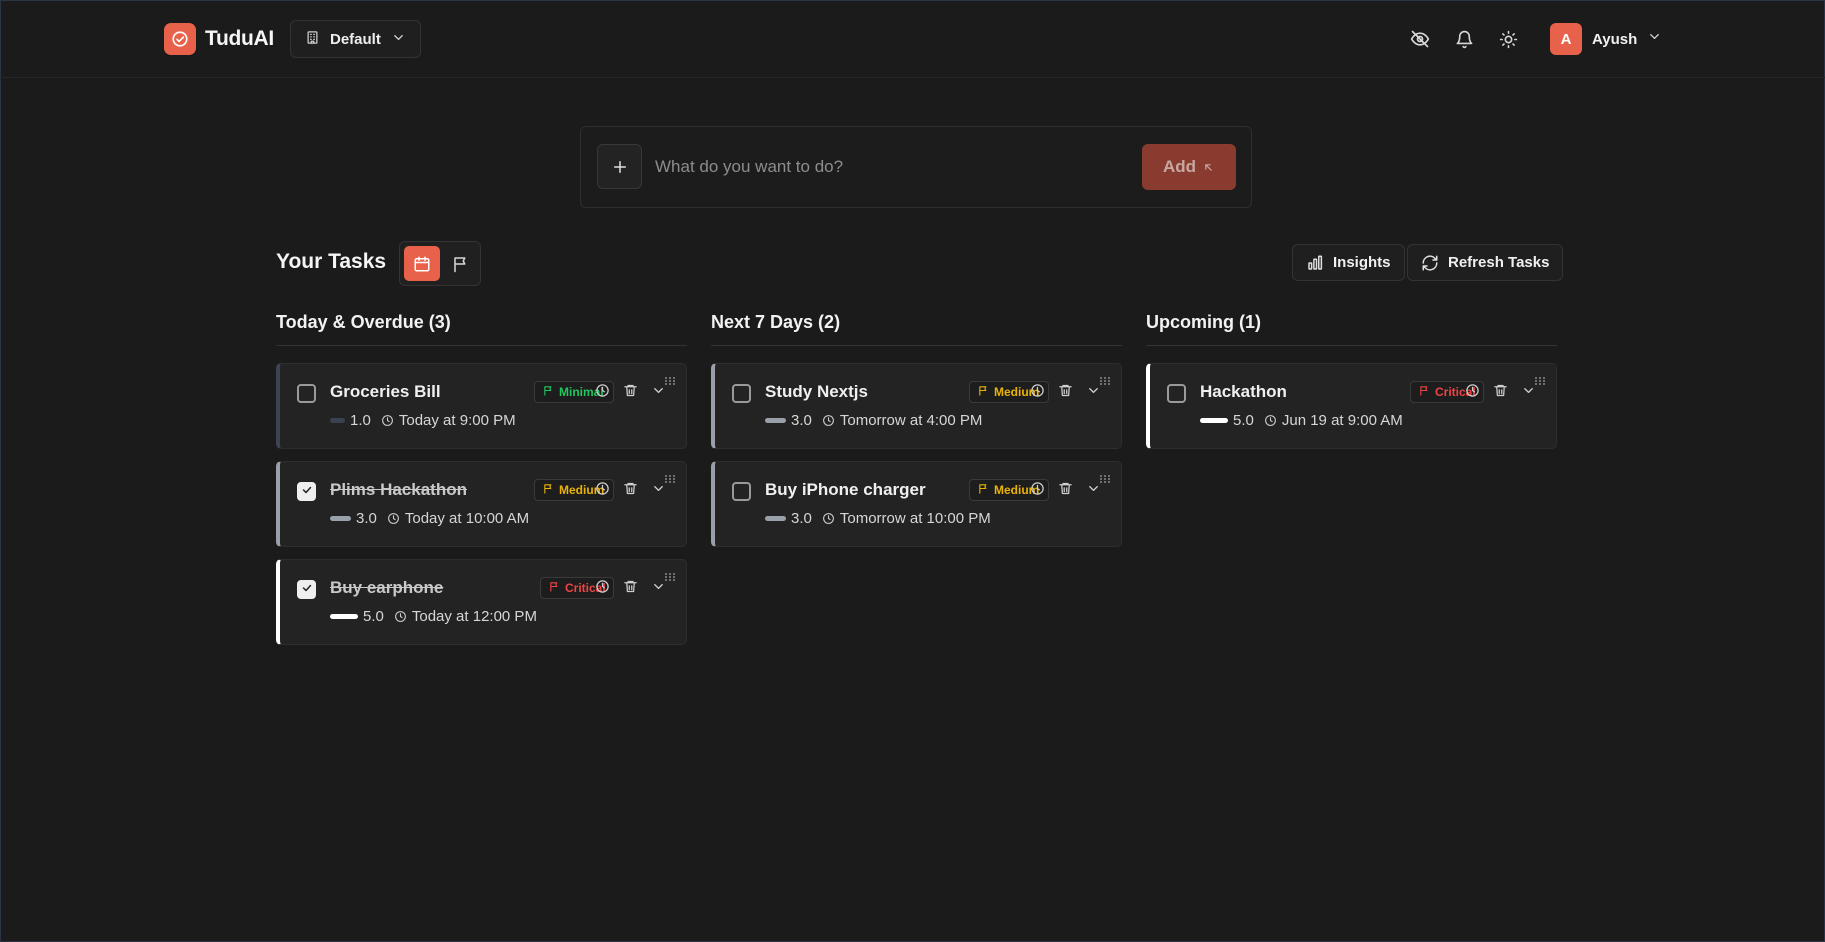 Image resolution: width=1825 pixels, height=942 pixels. Describe the element at coordinates (912, 39) in the screenshot. I see `app-header: TuduAI Default A Ayush` at that location.